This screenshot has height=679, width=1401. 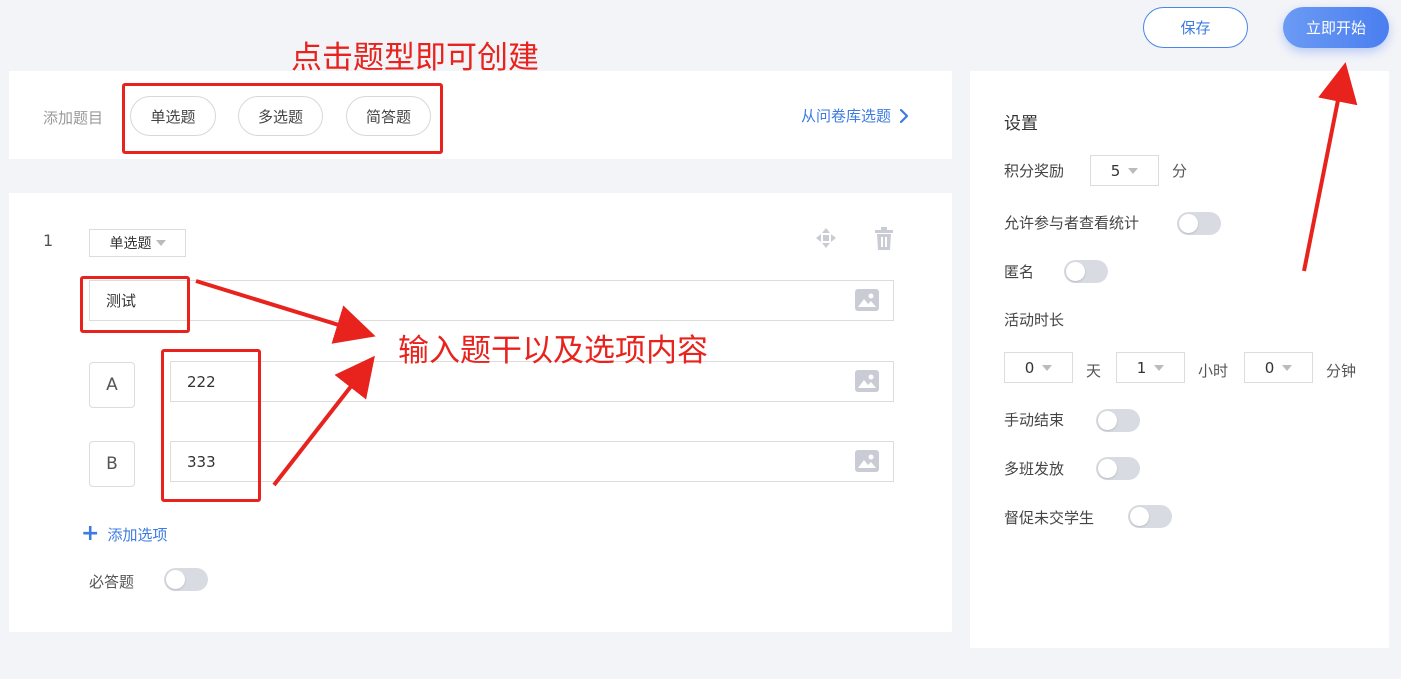 What do you see at coordinates (1034, 469) in the screenshot?
I see `multi-class-label: 多班发放` at bounding box center [1034, 469].